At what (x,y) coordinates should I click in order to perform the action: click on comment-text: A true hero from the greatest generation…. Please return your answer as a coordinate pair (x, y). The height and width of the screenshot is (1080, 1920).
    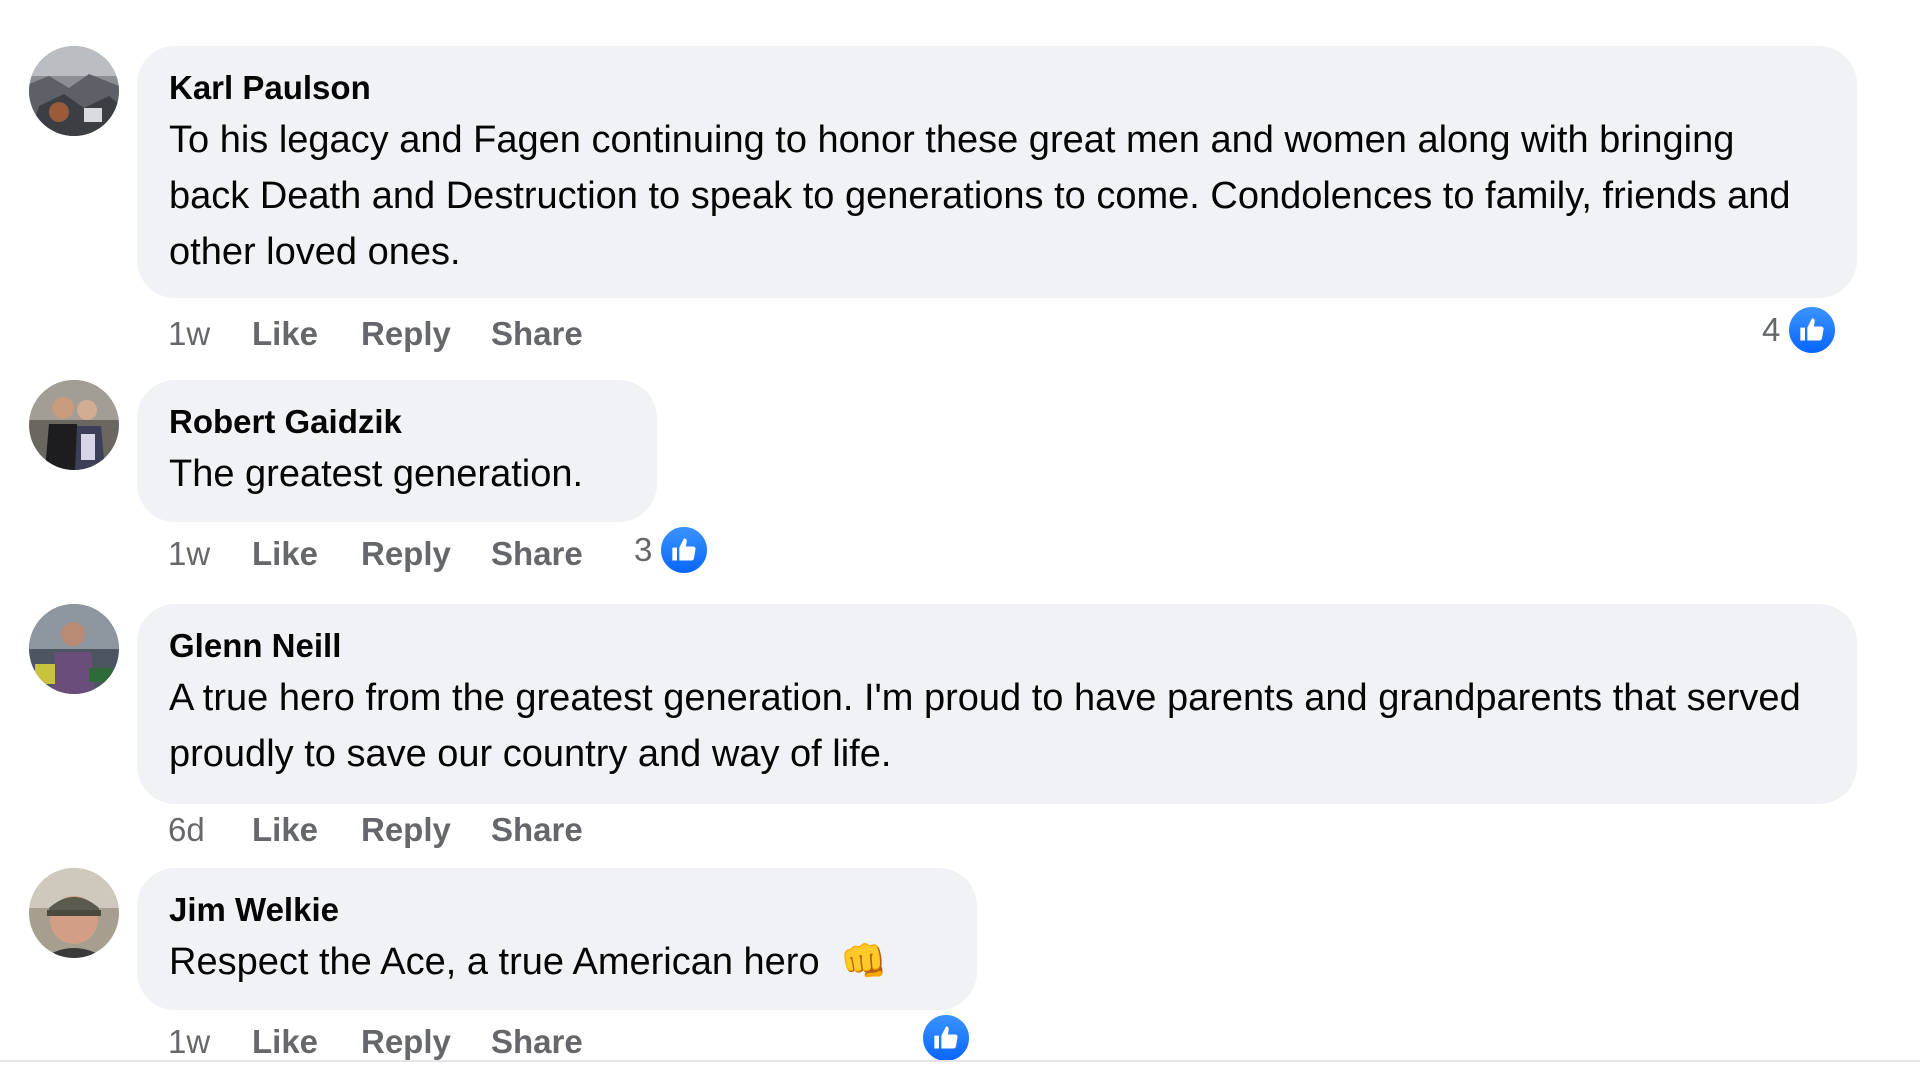
    Looking at the image, I should click on (985, 726).